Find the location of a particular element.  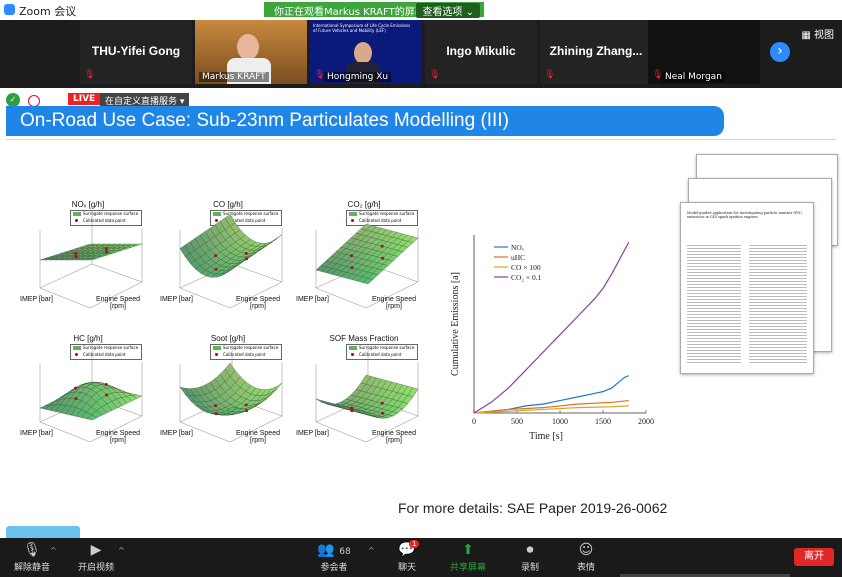

chevron-right-icon: › is located at coordinates (780, 51).